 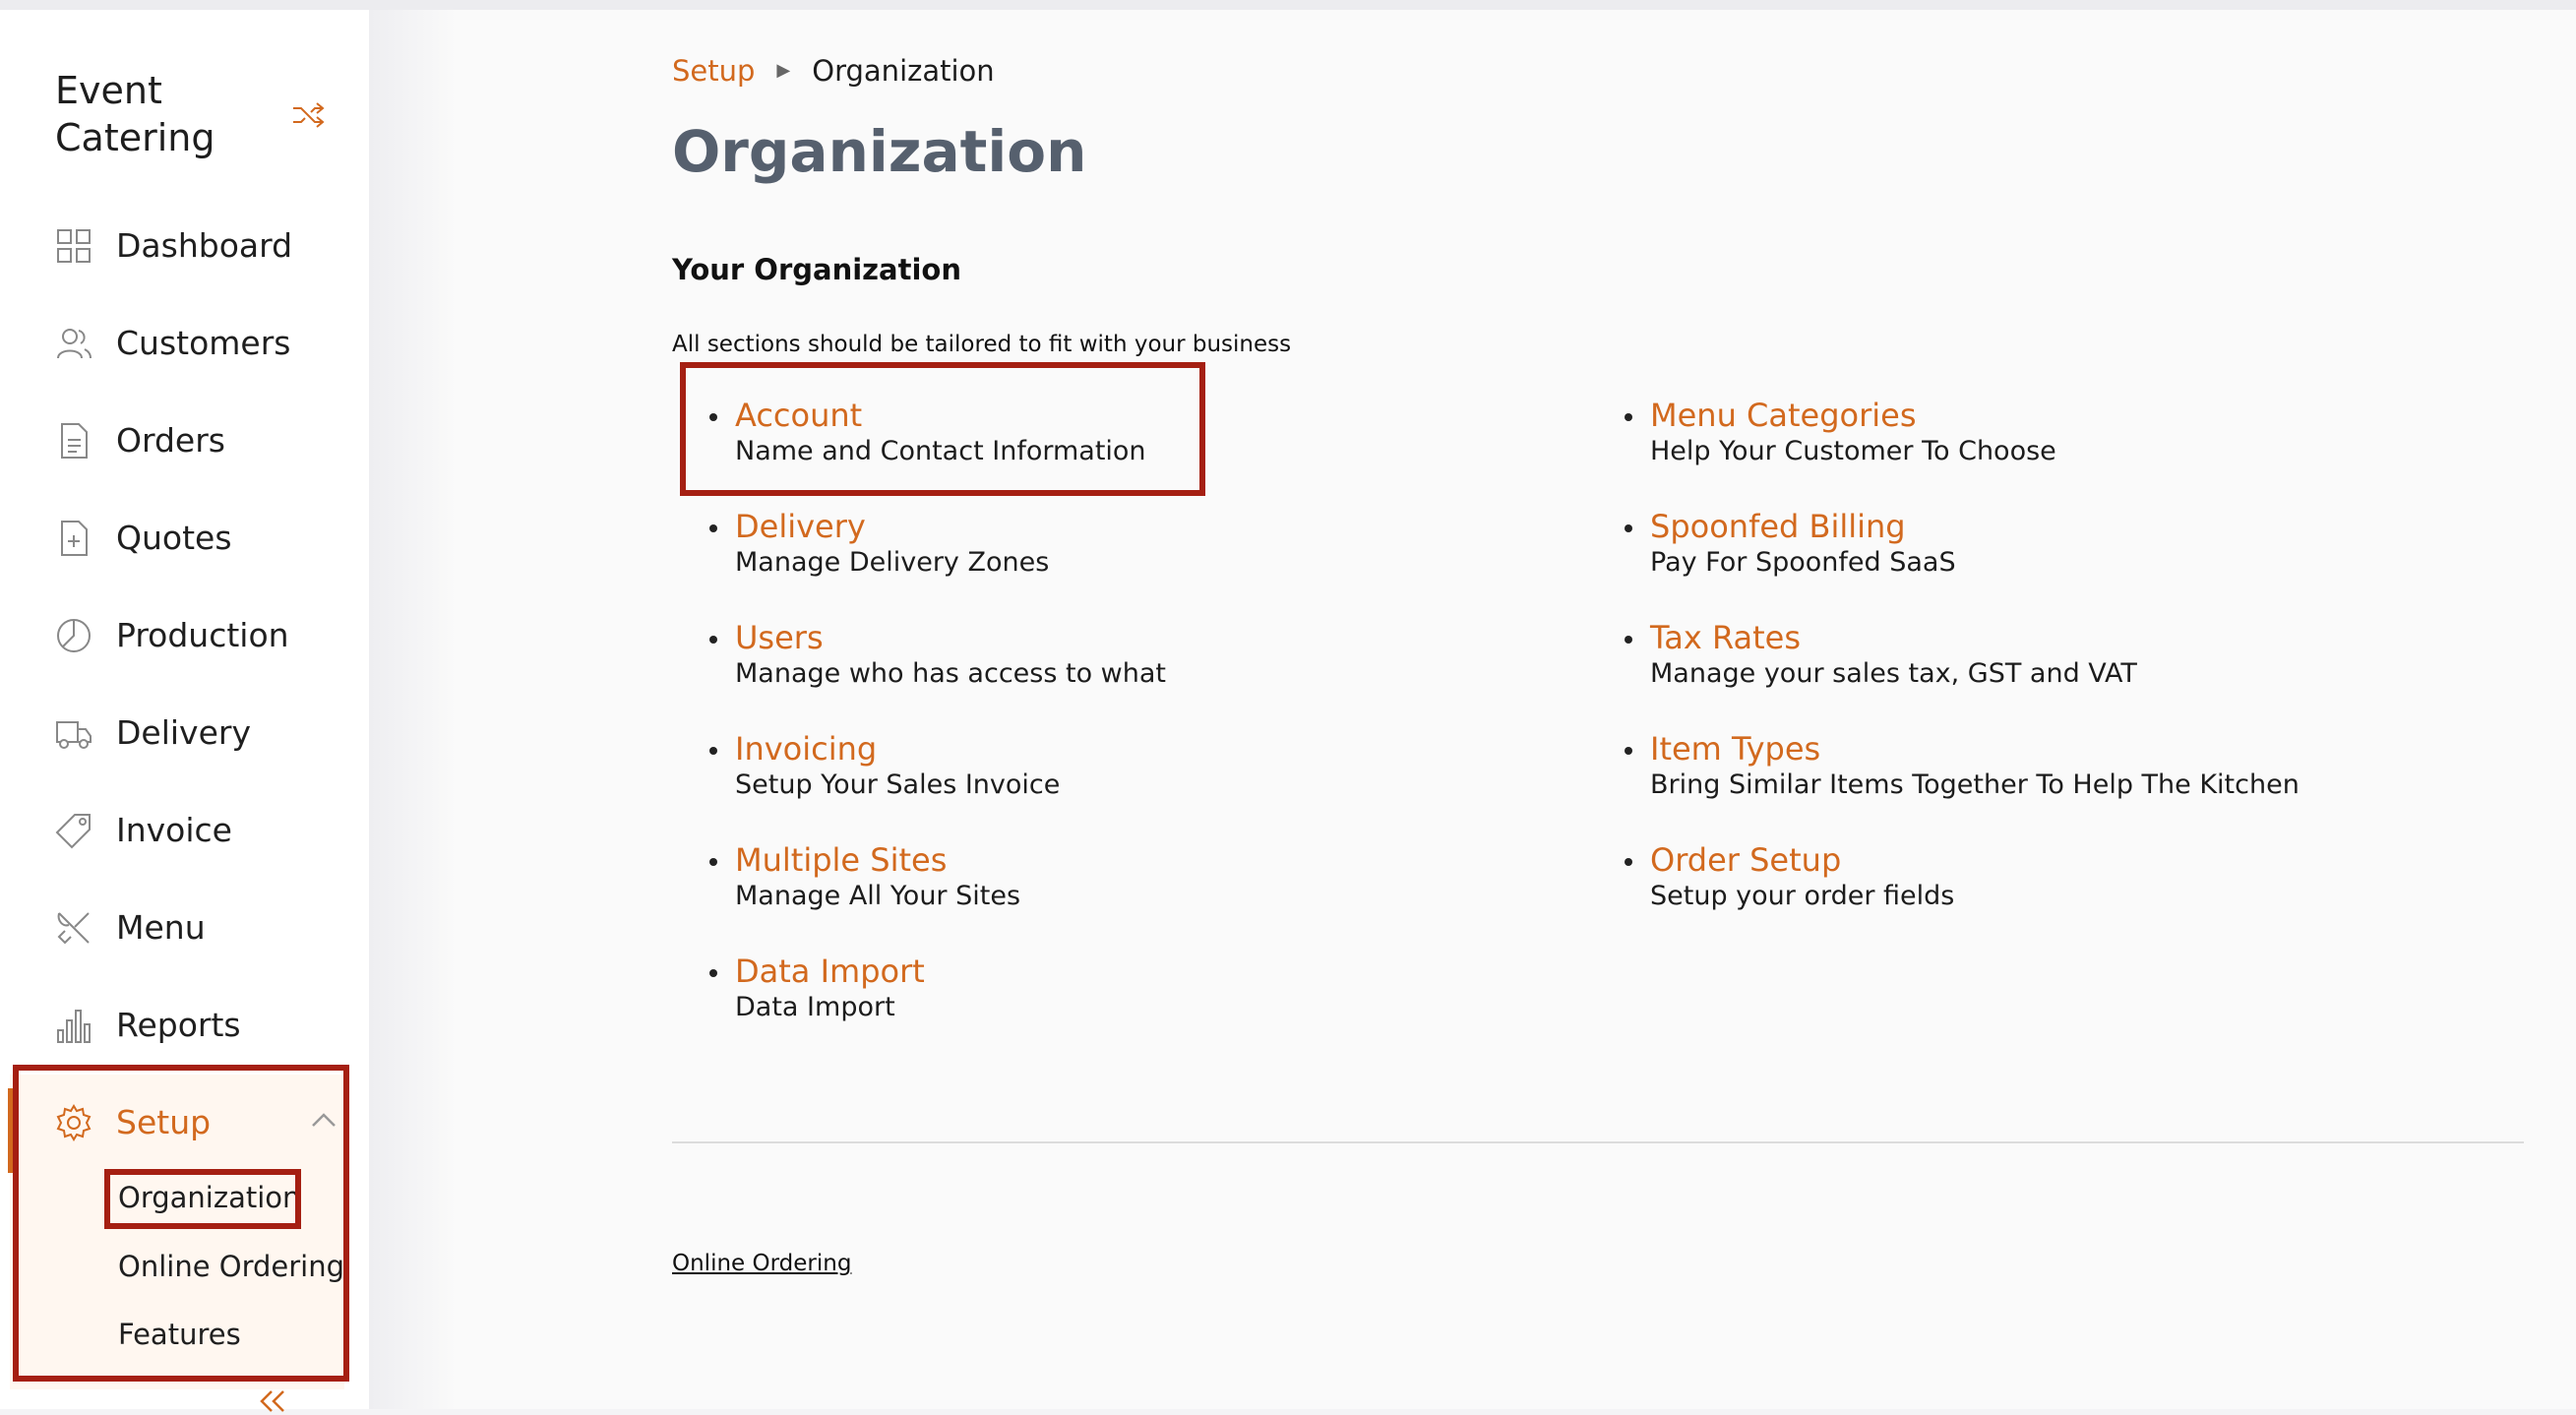 What do you see at coordinates (1778, 526) in the screenshot?
I see `spoonfed-billing-link: Spoonfed Billing` at bounding box center [1778, 526].